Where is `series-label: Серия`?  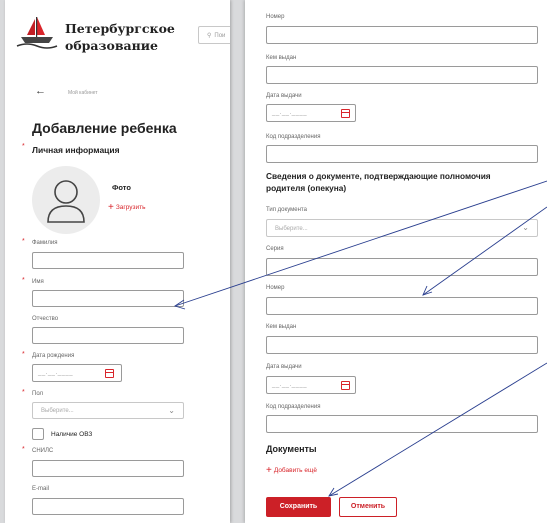
series-label: Серия is located at coordinates (275, 249).